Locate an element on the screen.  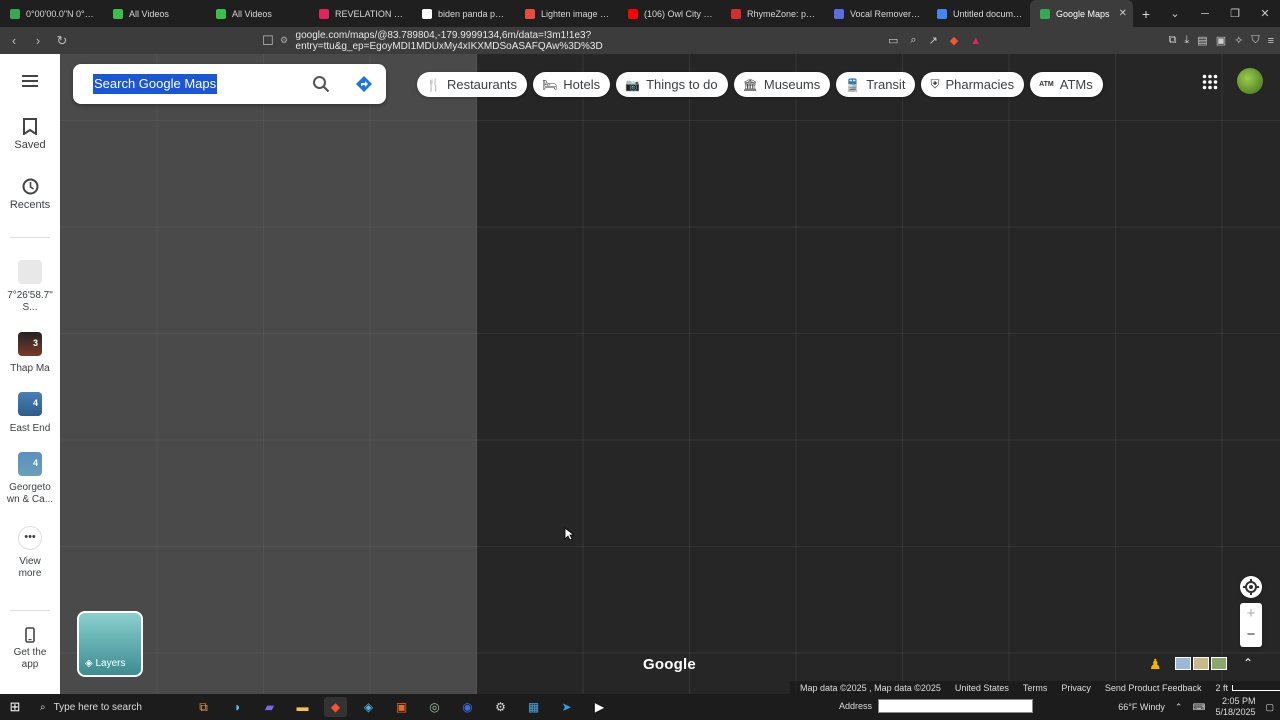
tab-search-icon: ⌄ is located at coordinates (1175, 13).